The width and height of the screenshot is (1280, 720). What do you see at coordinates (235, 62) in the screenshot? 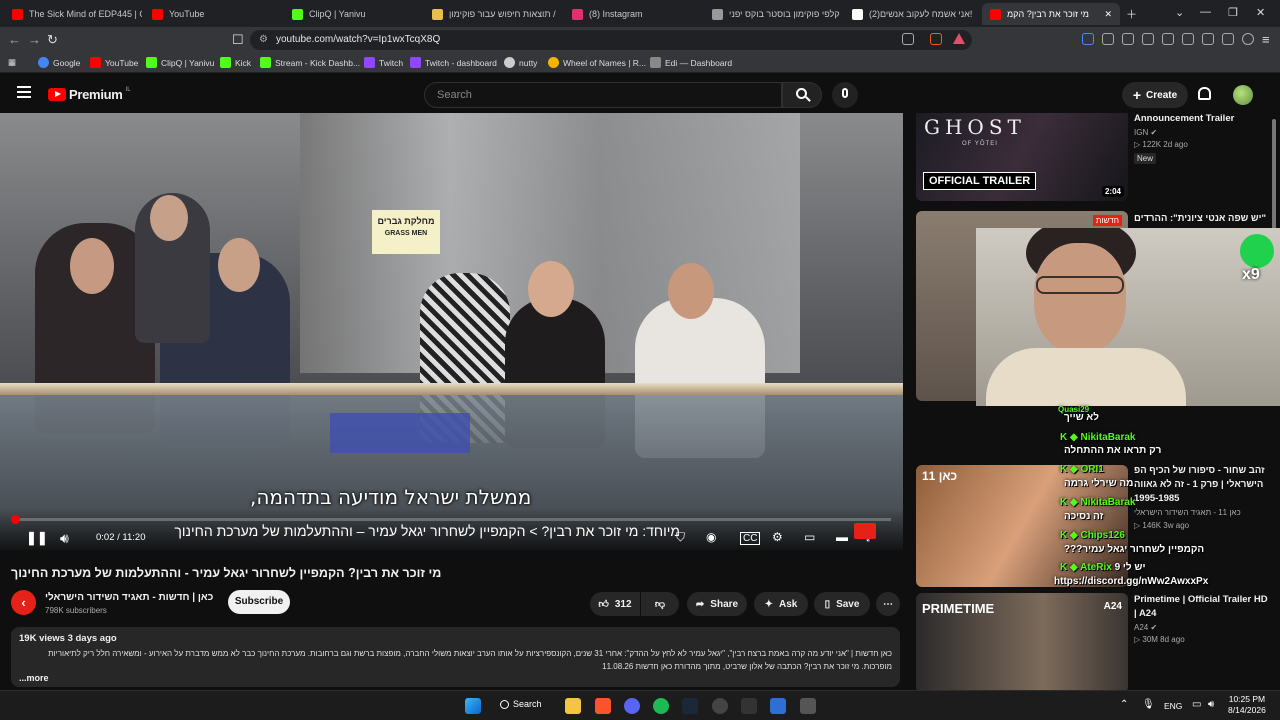
I see `bookmark-kick: Kick` at bounding box center [235, 62].